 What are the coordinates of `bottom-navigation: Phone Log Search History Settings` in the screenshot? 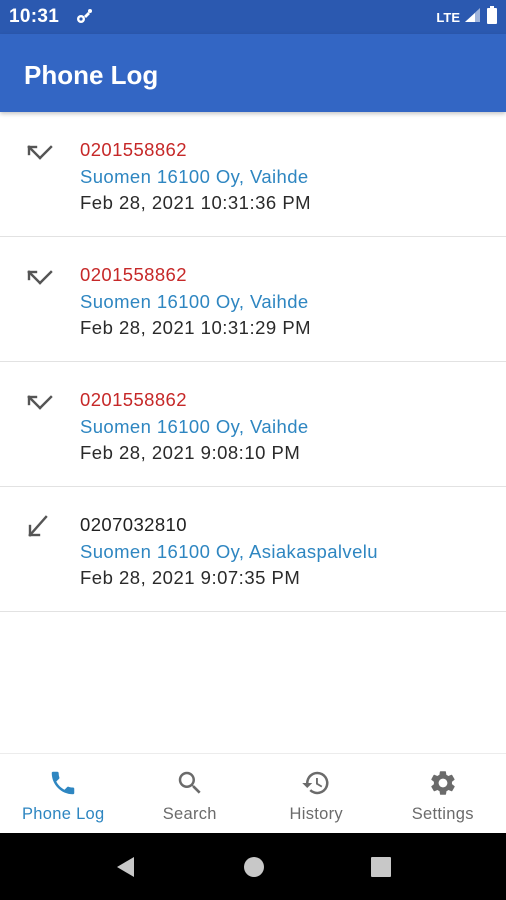 It's located at (253, 793).